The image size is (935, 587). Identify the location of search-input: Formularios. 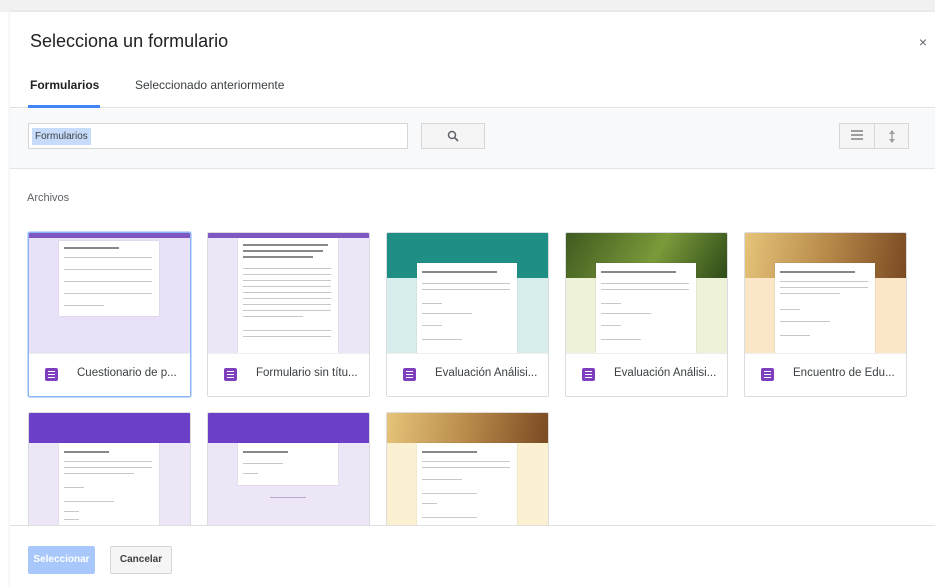
(218, 136).